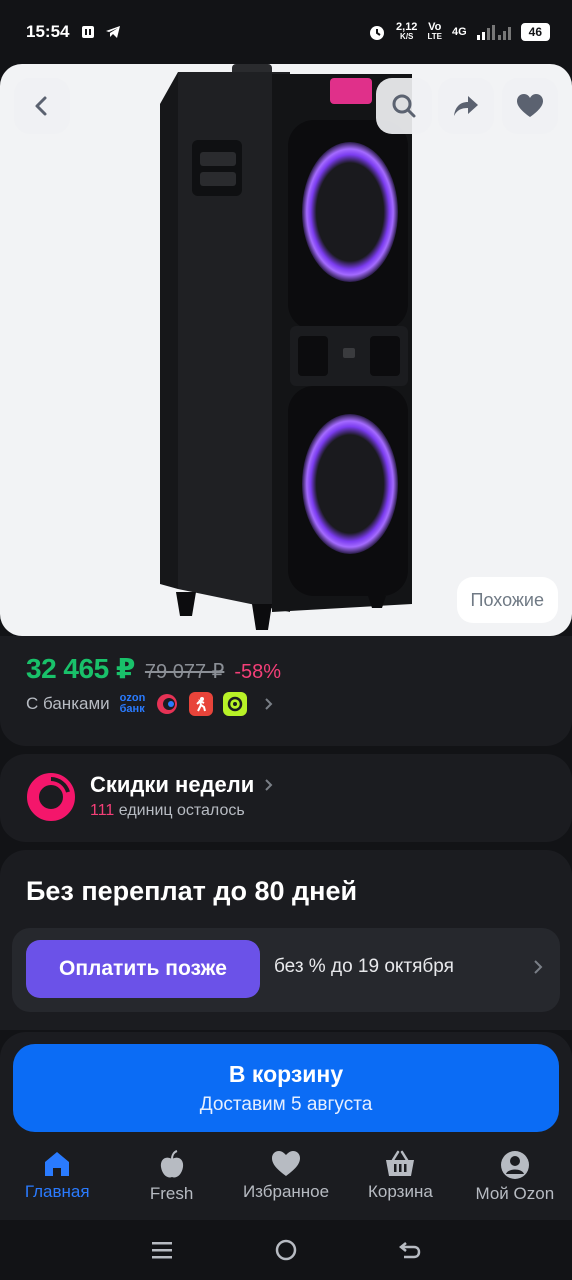  I want to click on profile-icon, so click(514, 1165).